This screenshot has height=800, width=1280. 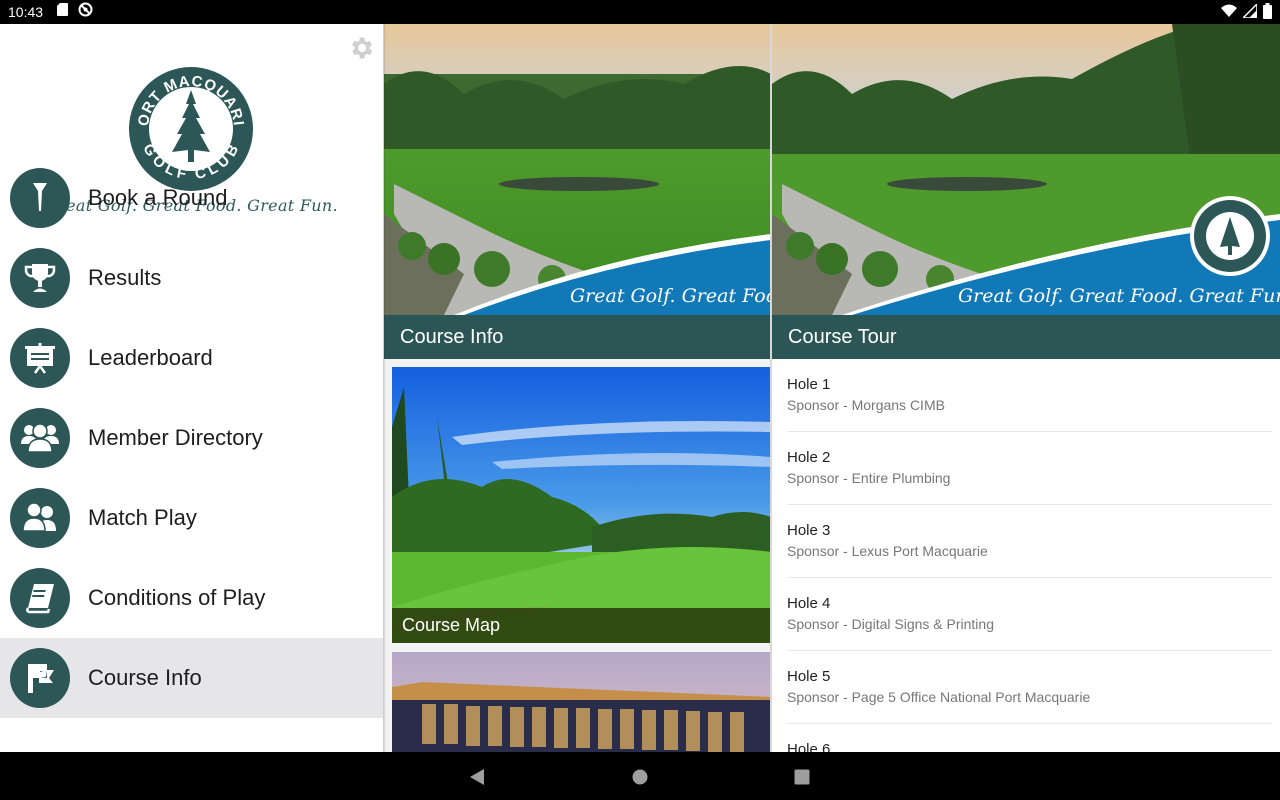 What do you see at coordinates (809, 457) in the screenshot?
I see `hole-title: Hole 2` at bounding box center [809, 457].